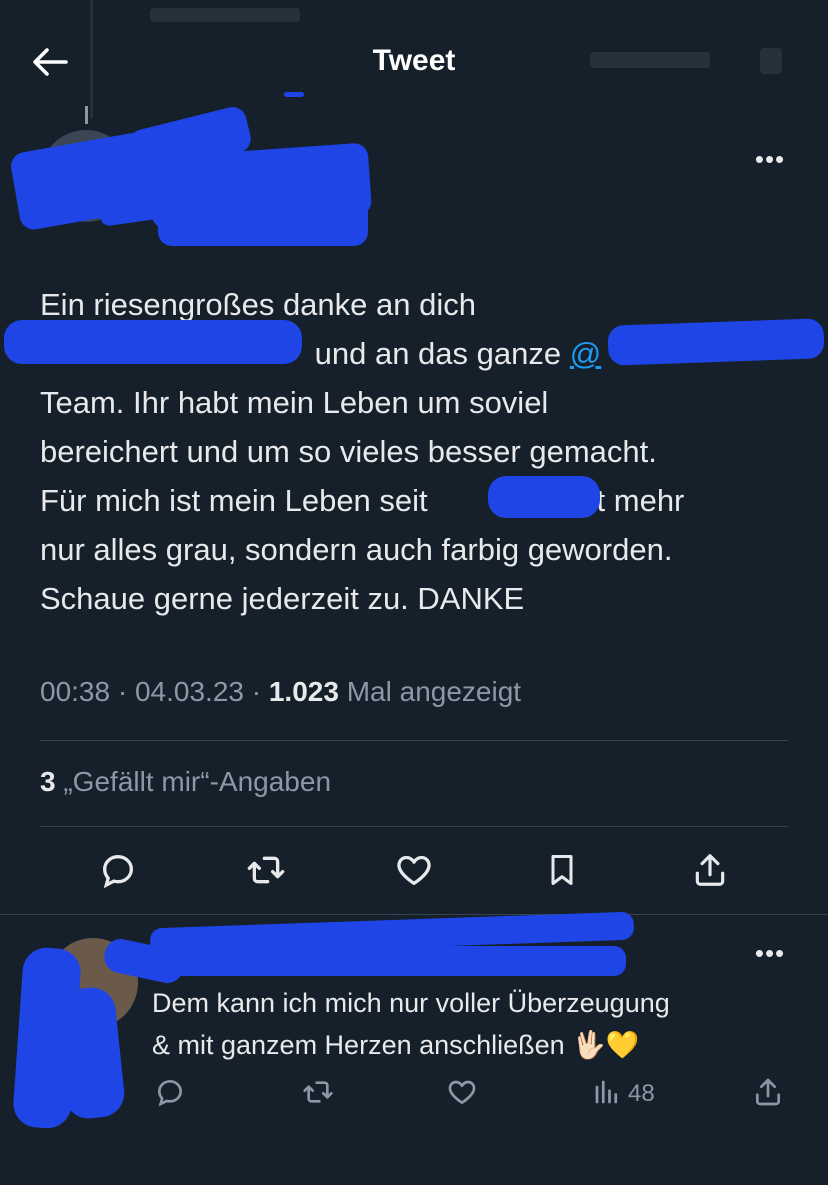 This screenshot has width=828, height=1185. What do you see at coordinates (585, 353) in the screenshot?
I see `mention-link: @` at bounding box center [585, 353].